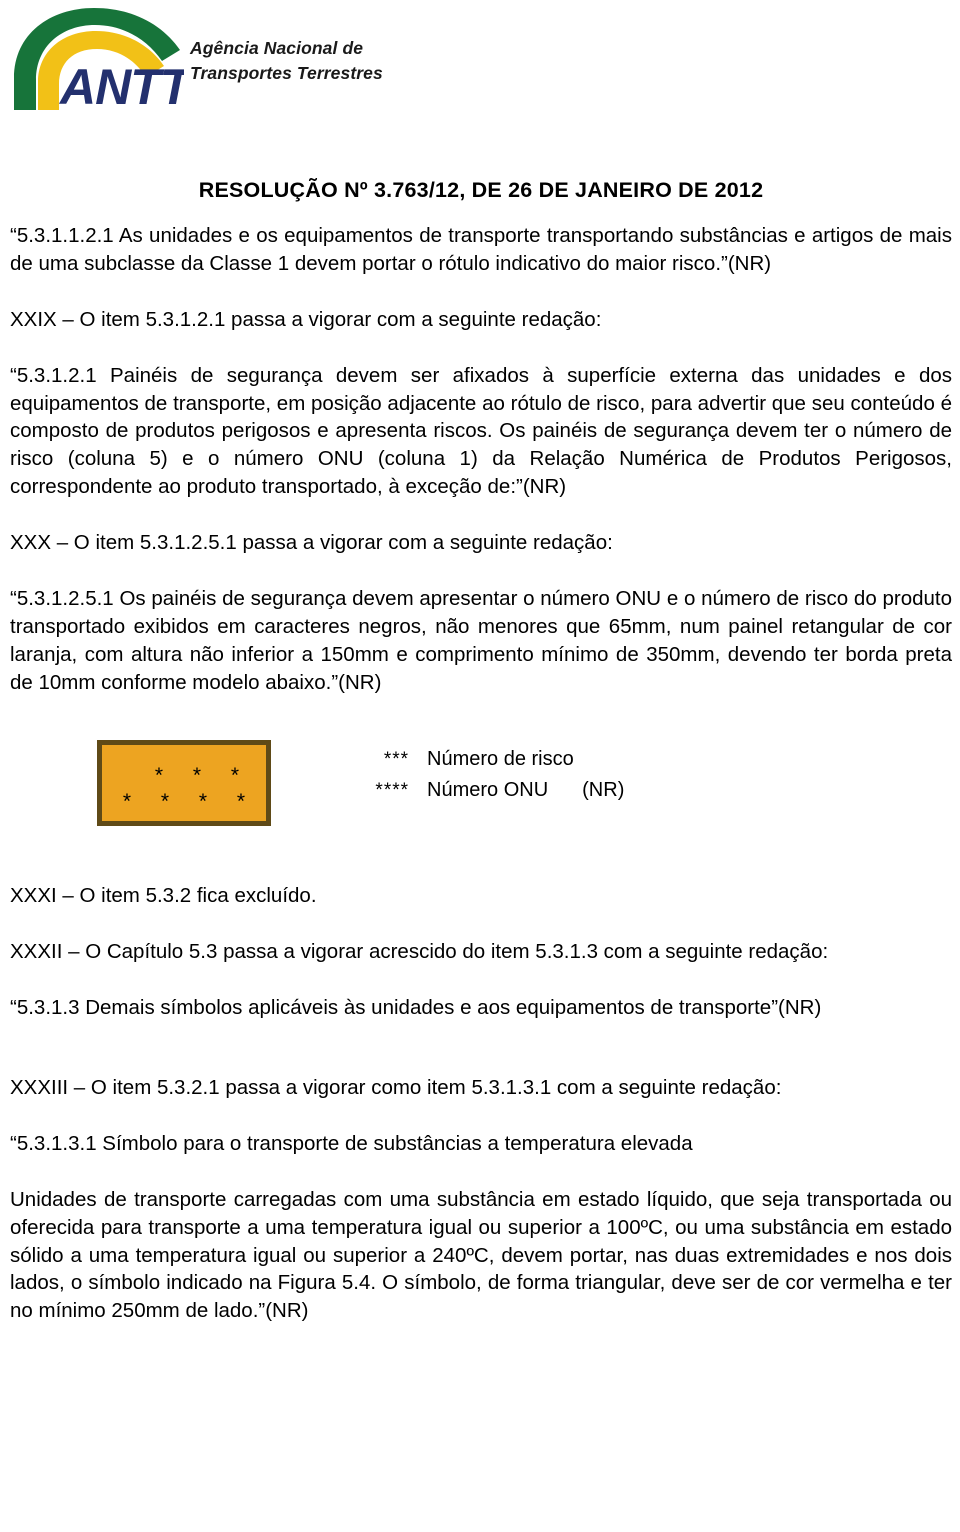 The width and height of the screenshot is (960, 1532). I want to click on orange-placard: * * * * * * *, so click(184, 783).